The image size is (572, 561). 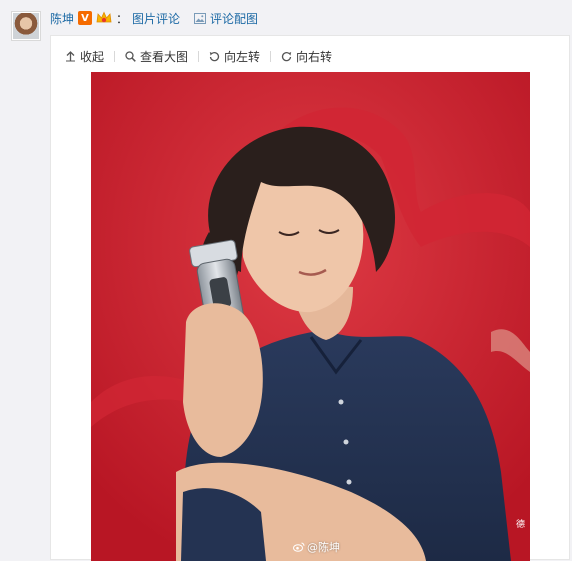 What do you see at coordinates (70, 56) in the screenshot?
I see `arrow-up-icon` at bounding box center [70, 56].